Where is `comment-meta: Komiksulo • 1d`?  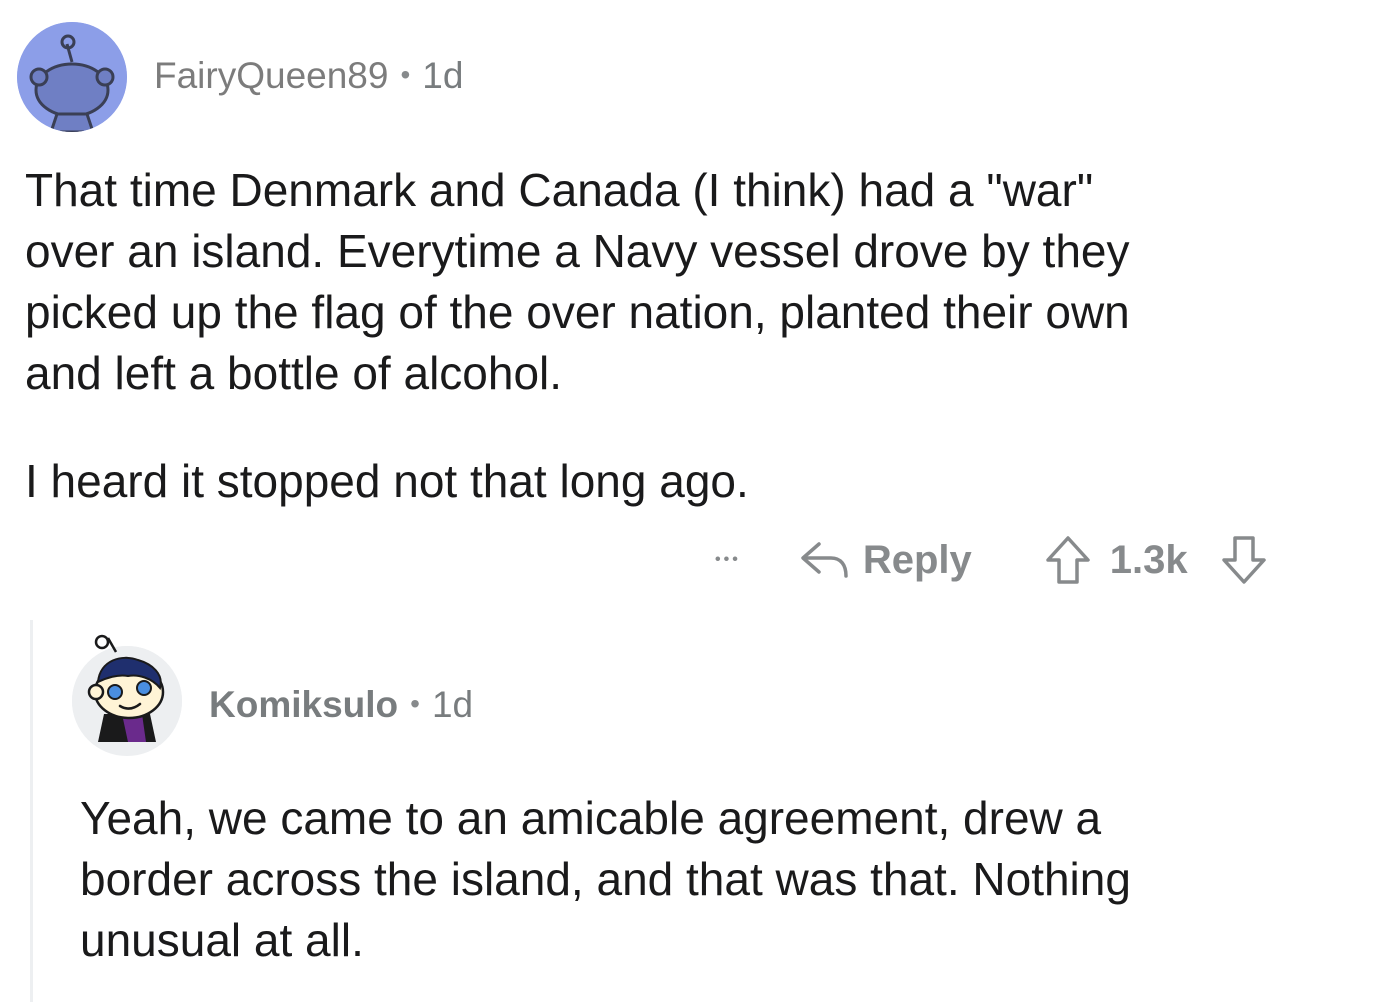 comment-meta: Komiksulo • 1d is located at coordinates (341, 705).